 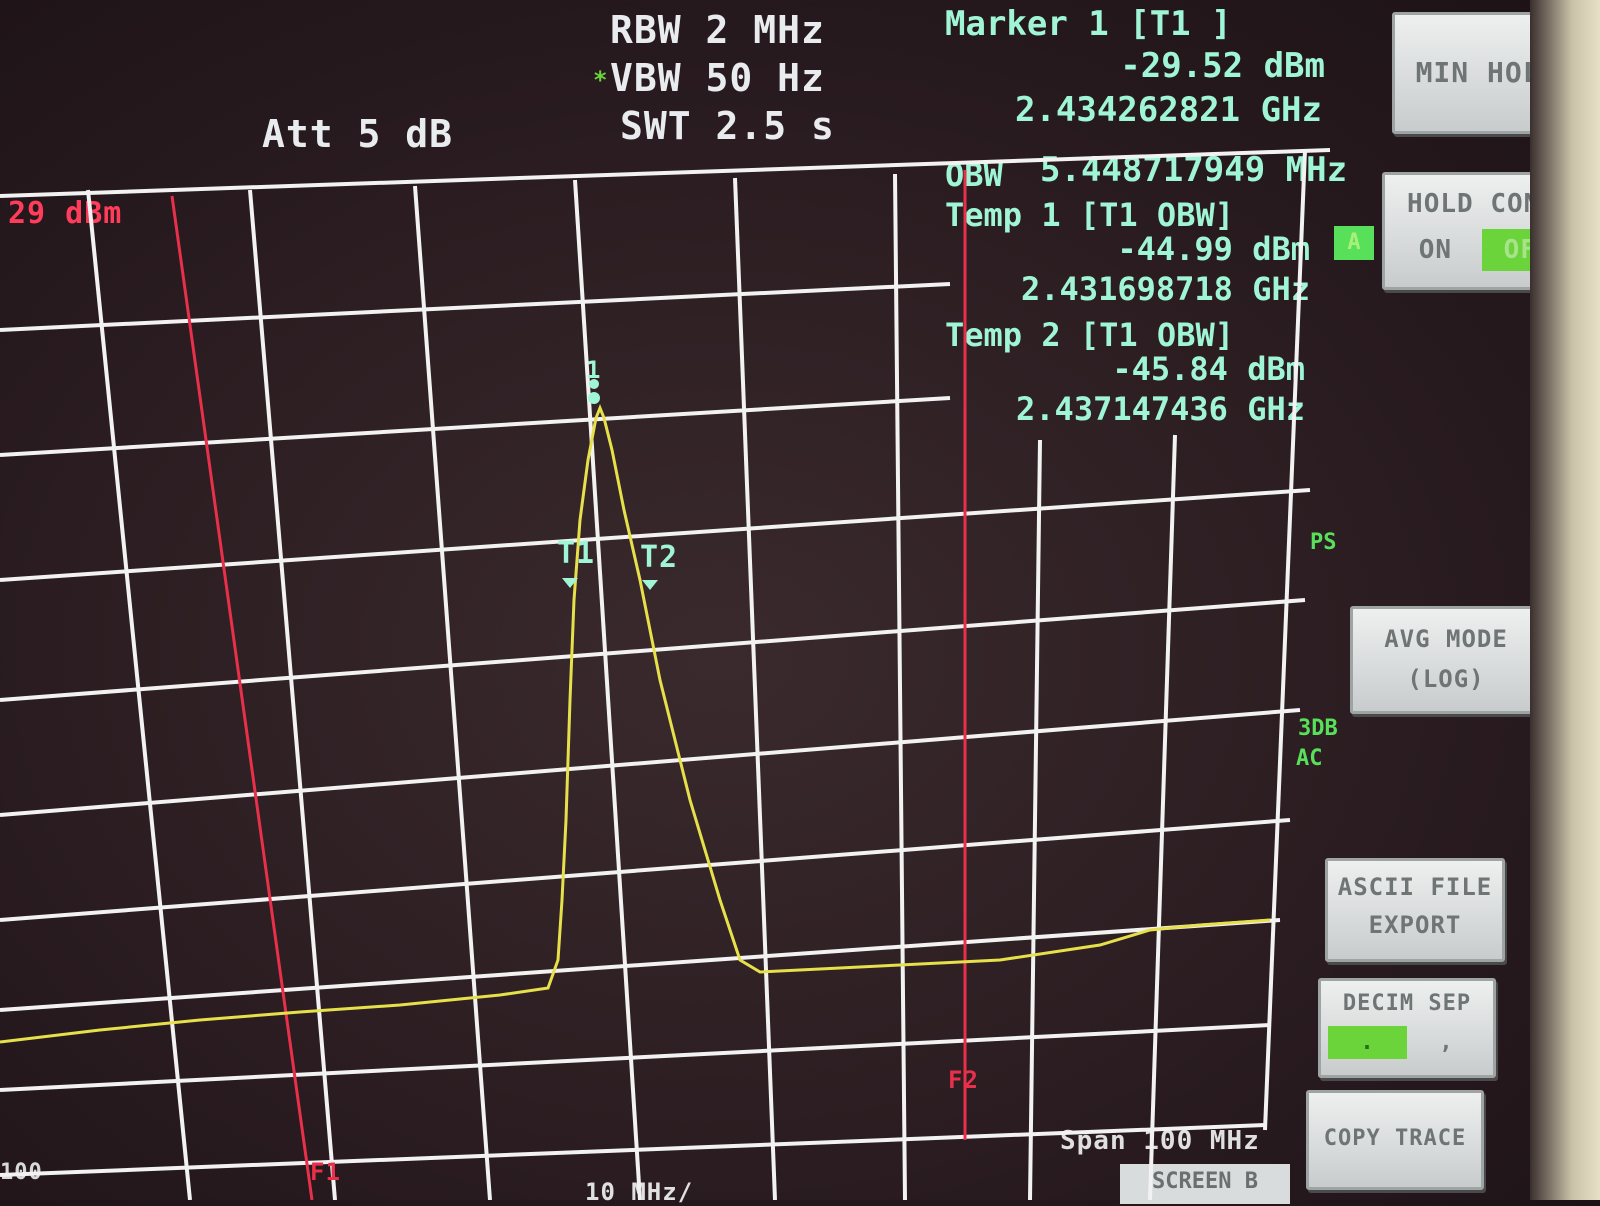 I want to click on decim-sep-label: DECIM SEP, so click(x=1407, y=1003).